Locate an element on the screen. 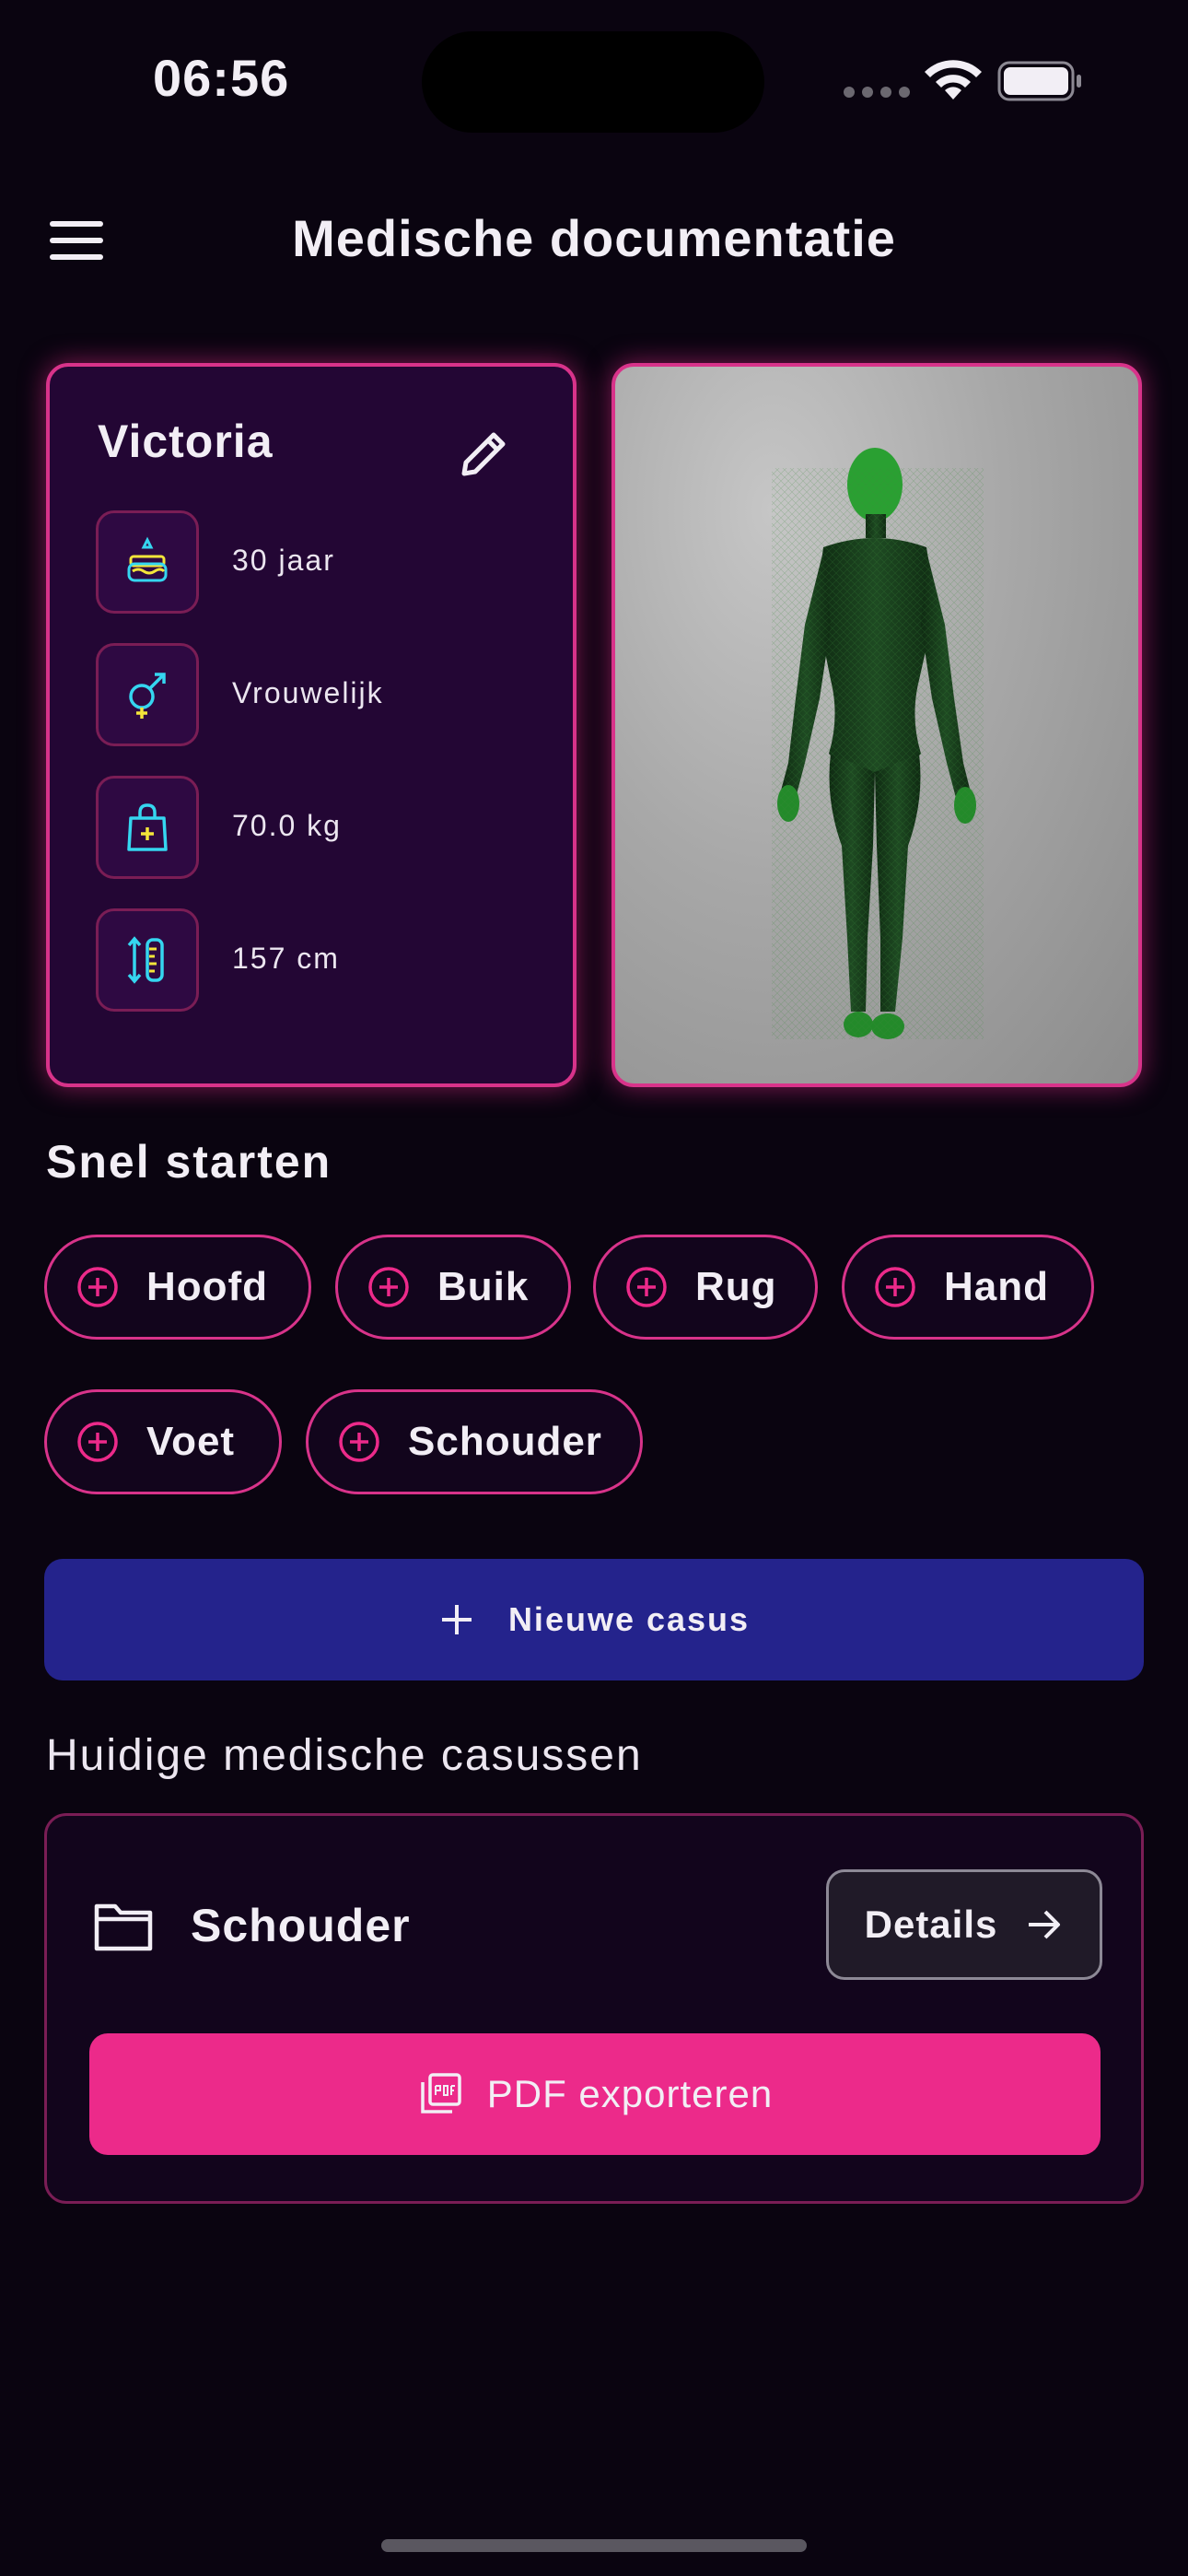  body-model-viewer is located at coordinates (876, 725).